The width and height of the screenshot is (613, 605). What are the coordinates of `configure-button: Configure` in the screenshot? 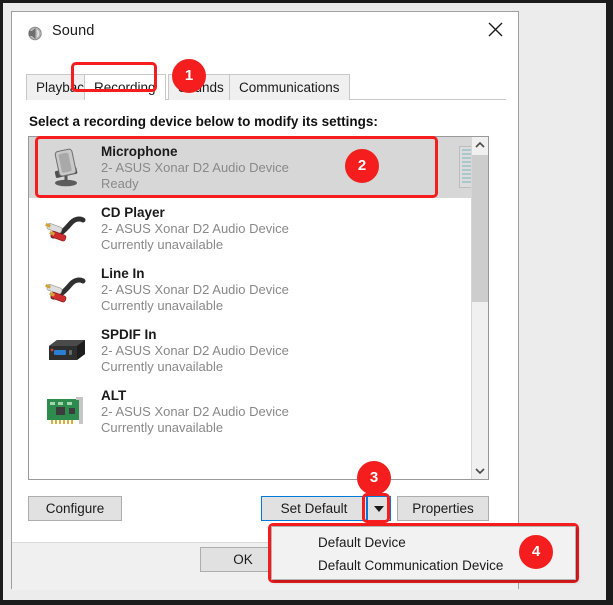 It's located at (75, 508).